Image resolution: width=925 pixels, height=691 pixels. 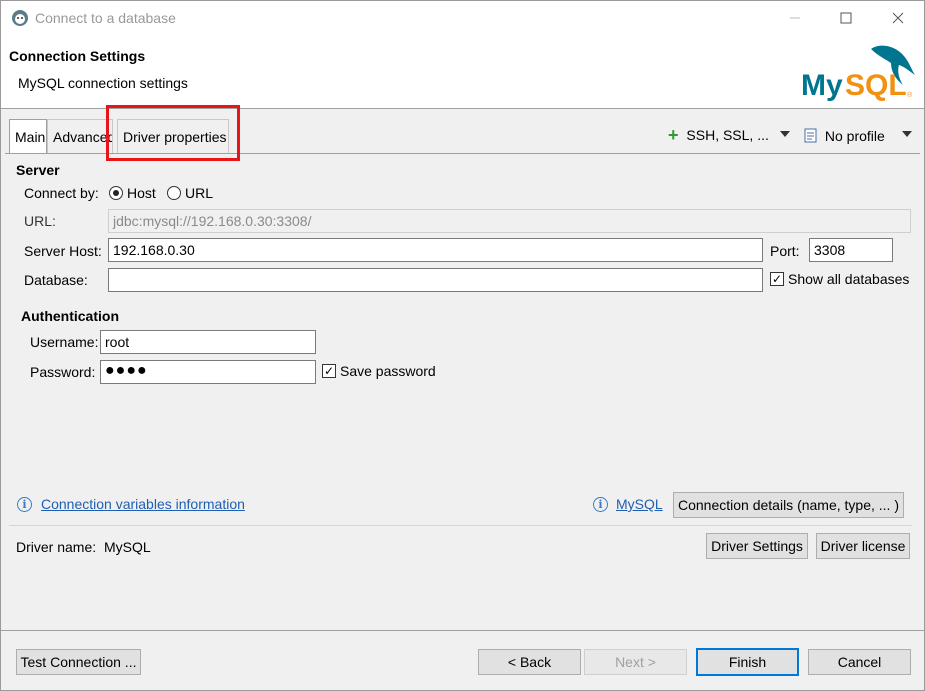 I want to click on save-password-label: Save password, so click(x=388, y=371).